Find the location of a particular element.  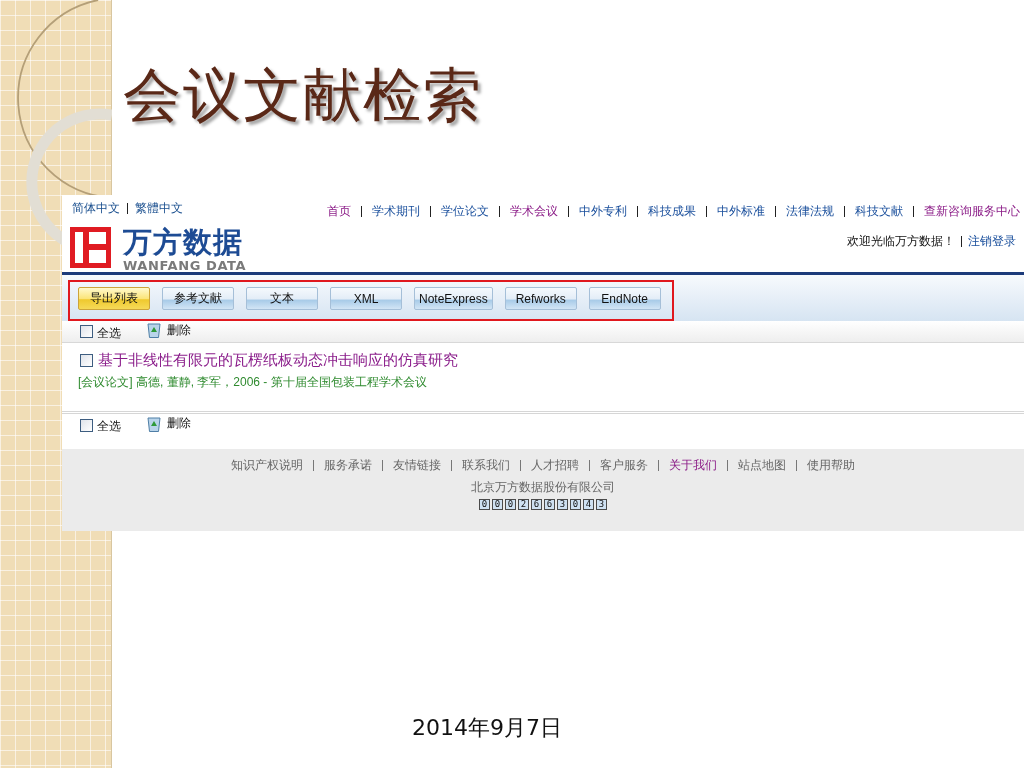

export-button: 参考文献 is located at coordinates (198, 298).